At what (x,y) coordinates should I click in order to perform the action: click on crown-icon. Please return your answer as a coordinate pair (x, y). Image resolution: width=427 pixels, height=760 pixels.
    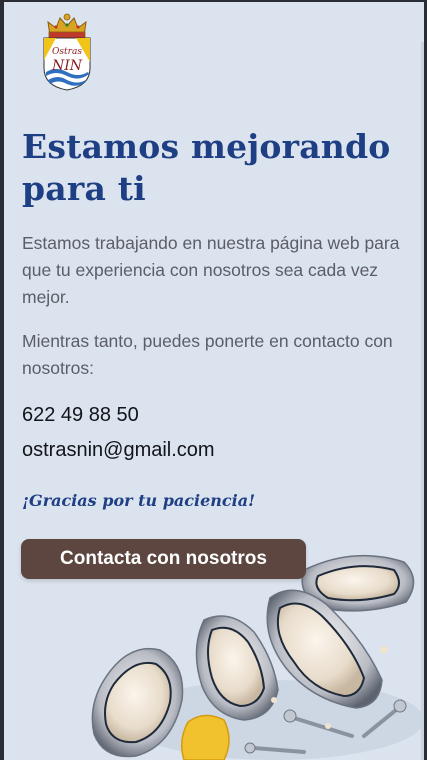
    Looking at the image, I should click on (67, 26).